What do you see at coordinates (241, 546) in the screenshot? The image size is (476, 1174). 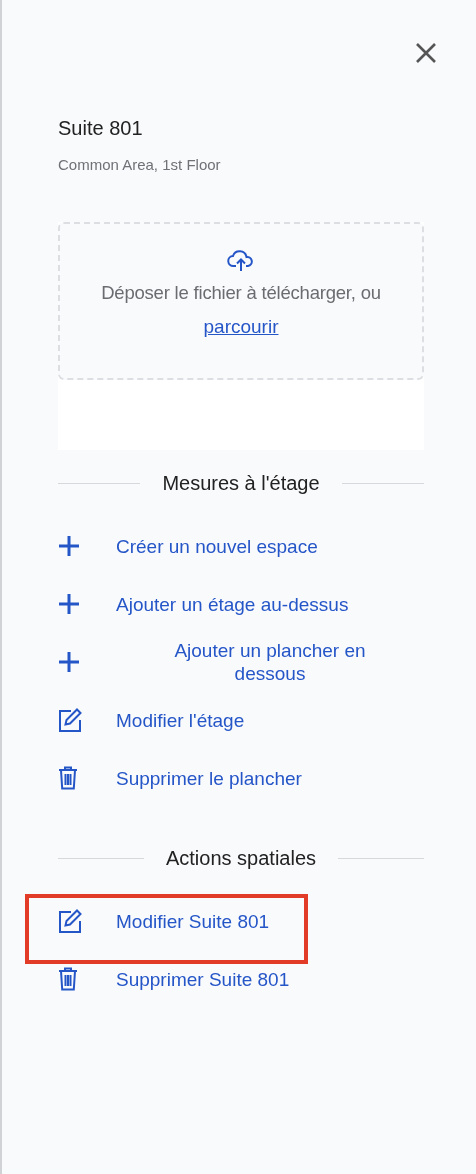 I see `action-item: Créer un nouvel espace` at bounding box center [241, 546].